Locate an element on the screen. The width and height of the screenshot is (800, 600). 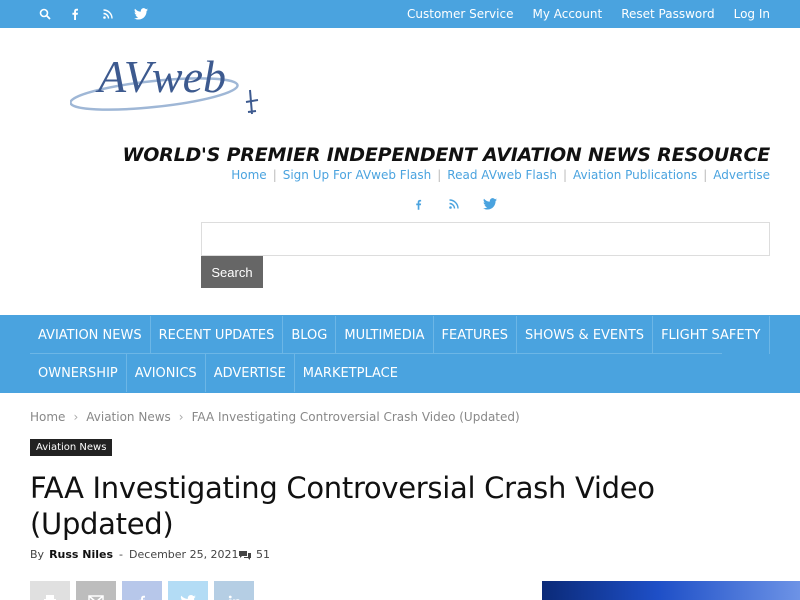
comment-count: 51 is located at coordinates (263, 554).